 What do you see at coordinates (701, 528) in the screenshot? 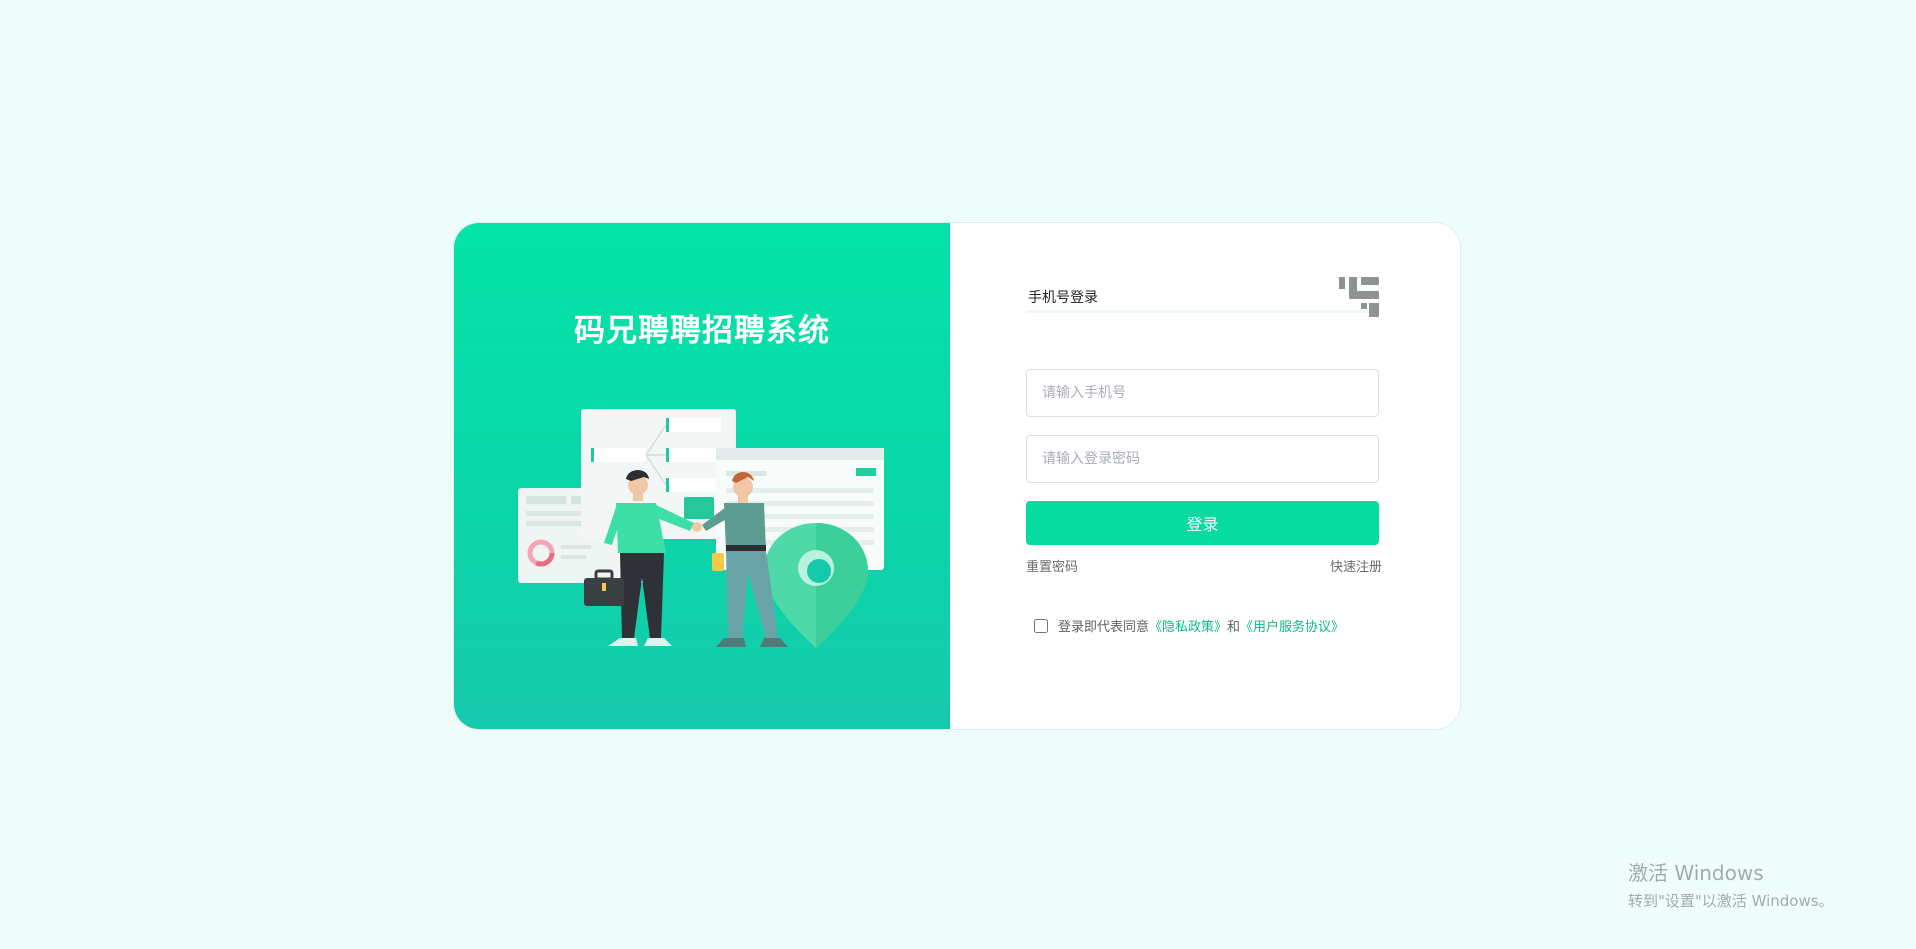
I see `recruitment-illustration` at bounding box center [701, 528].